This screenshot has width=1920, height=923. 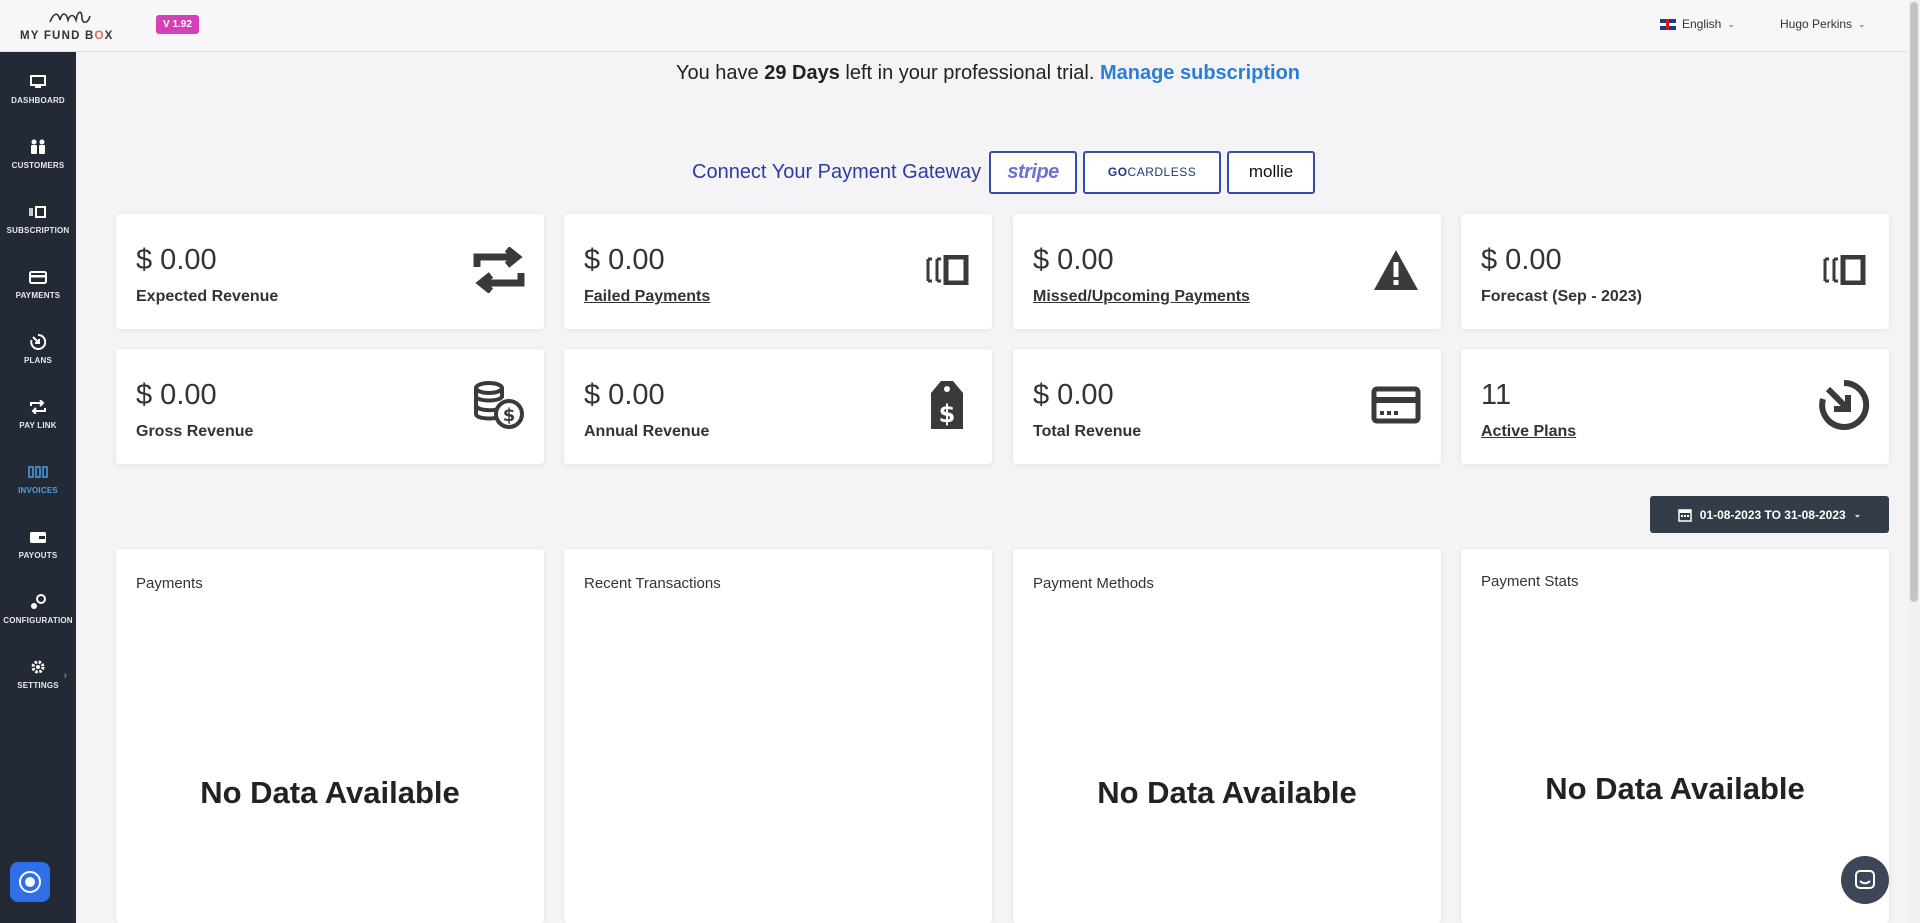 I want to click on panel-title: Payment Methods, so click(x=1093, y=583).